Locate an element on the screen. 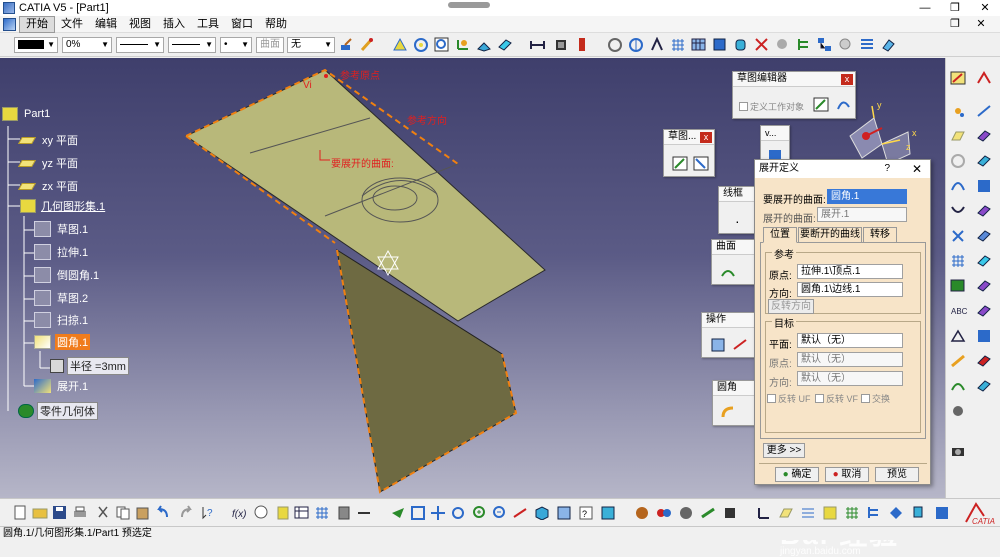  sketcher-icon is located at coordinates (959, 78).